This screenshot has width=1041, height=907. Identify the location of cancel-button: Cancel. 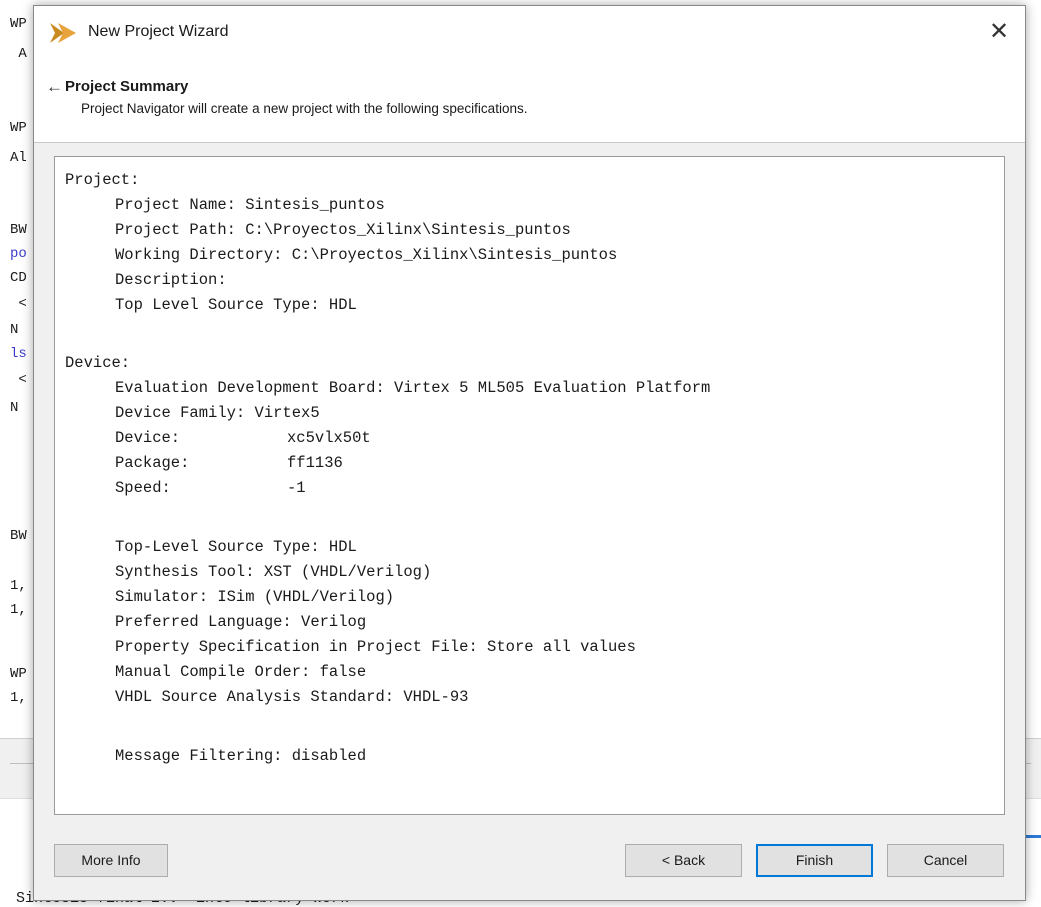
(945, 860).